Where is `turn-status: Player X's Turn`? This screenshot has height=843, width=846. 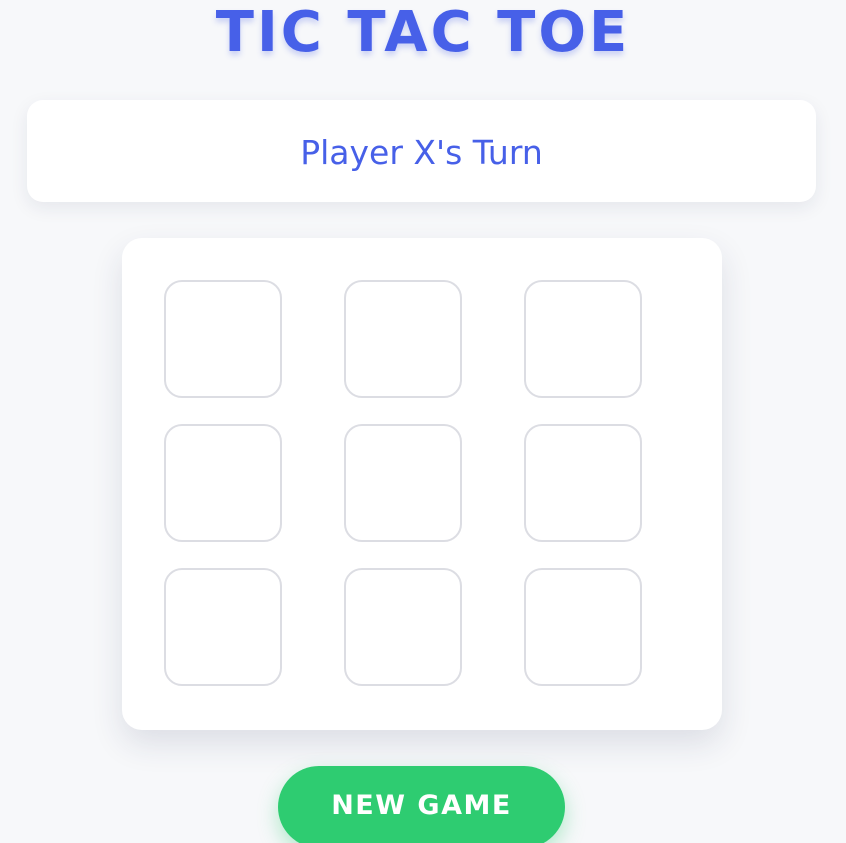 turn-status: Player X's Turn is located at coordinates (421, 152).